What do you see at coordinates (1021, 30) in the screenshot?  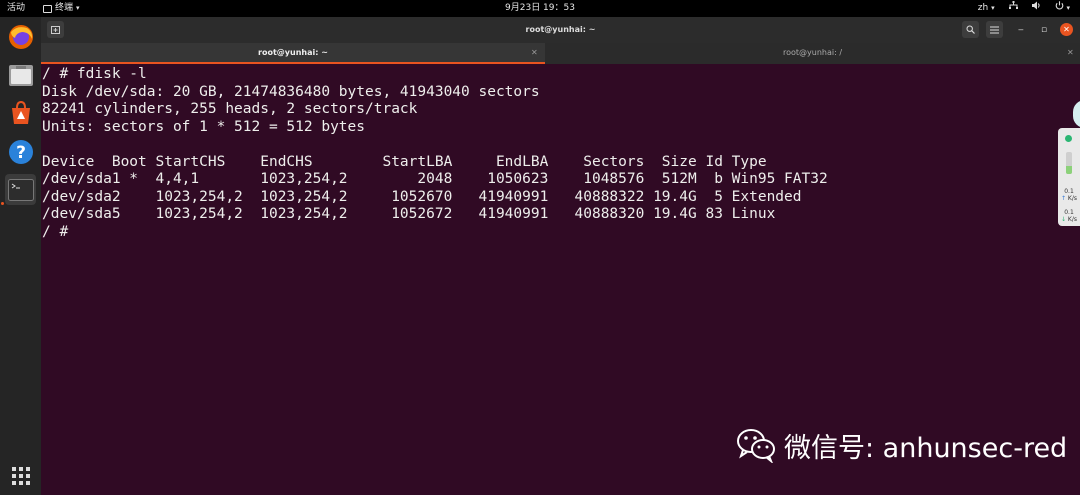 I see `minimize-button: ‒` at bounding box center [1021, 30].